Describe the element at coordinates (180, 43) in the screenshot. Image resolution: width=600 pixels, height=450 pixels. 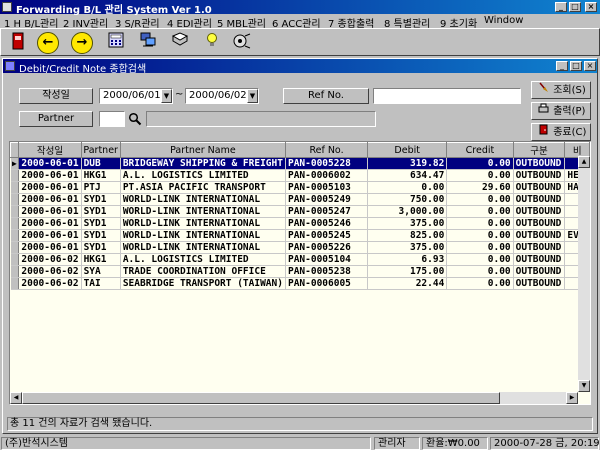
I see `book-icon` at that location.